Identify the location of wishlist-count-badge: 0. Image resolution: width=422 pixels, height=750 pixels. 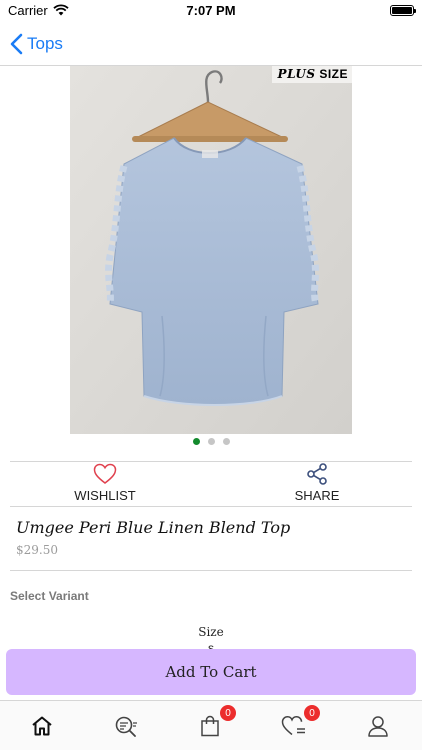
(312, 713).